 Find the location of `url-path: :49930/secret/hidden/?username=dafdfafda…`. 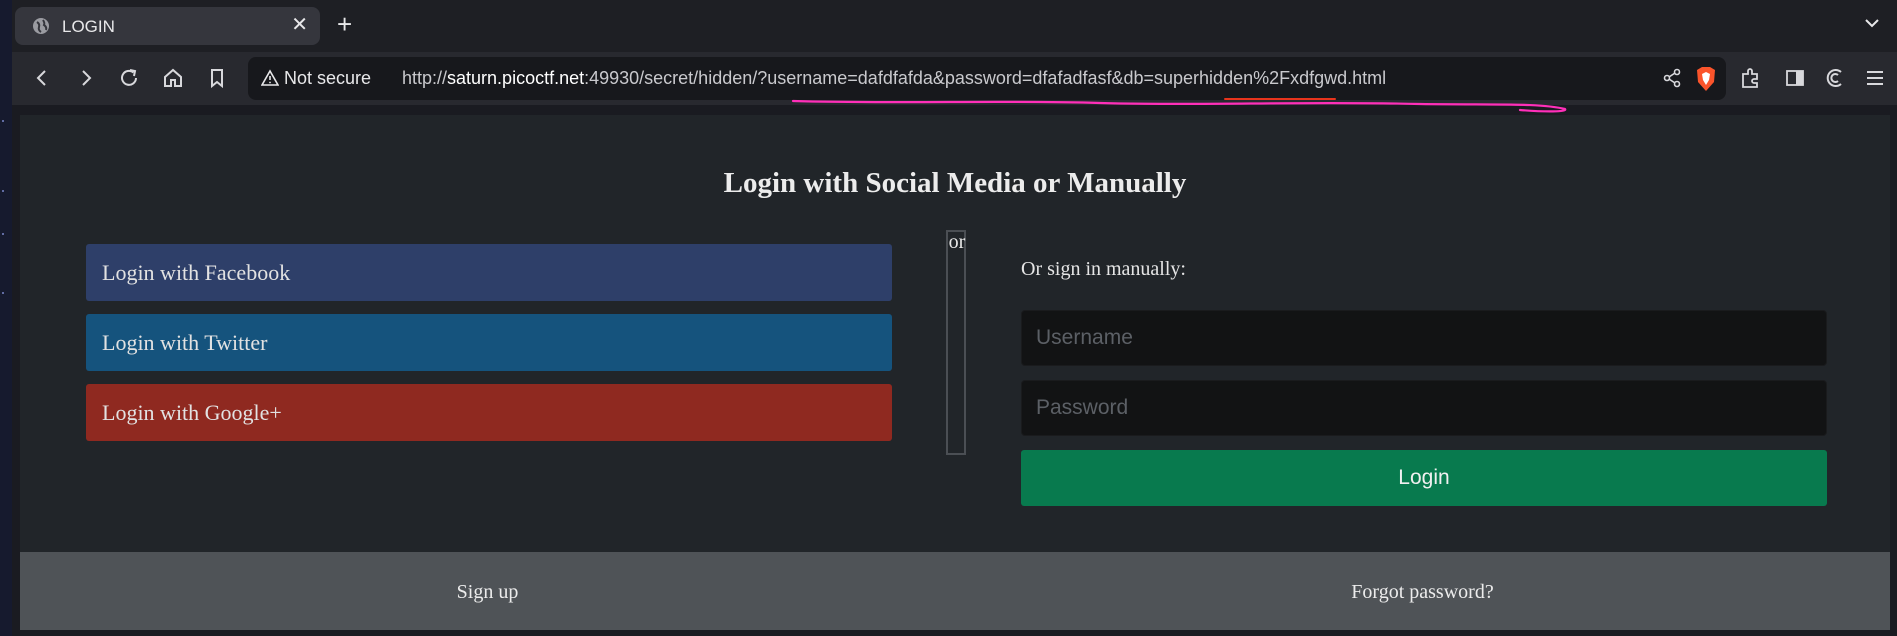

url-path: :49930/secret/hidden/?username=dafdfafda… is located at coordinates (985, 78).